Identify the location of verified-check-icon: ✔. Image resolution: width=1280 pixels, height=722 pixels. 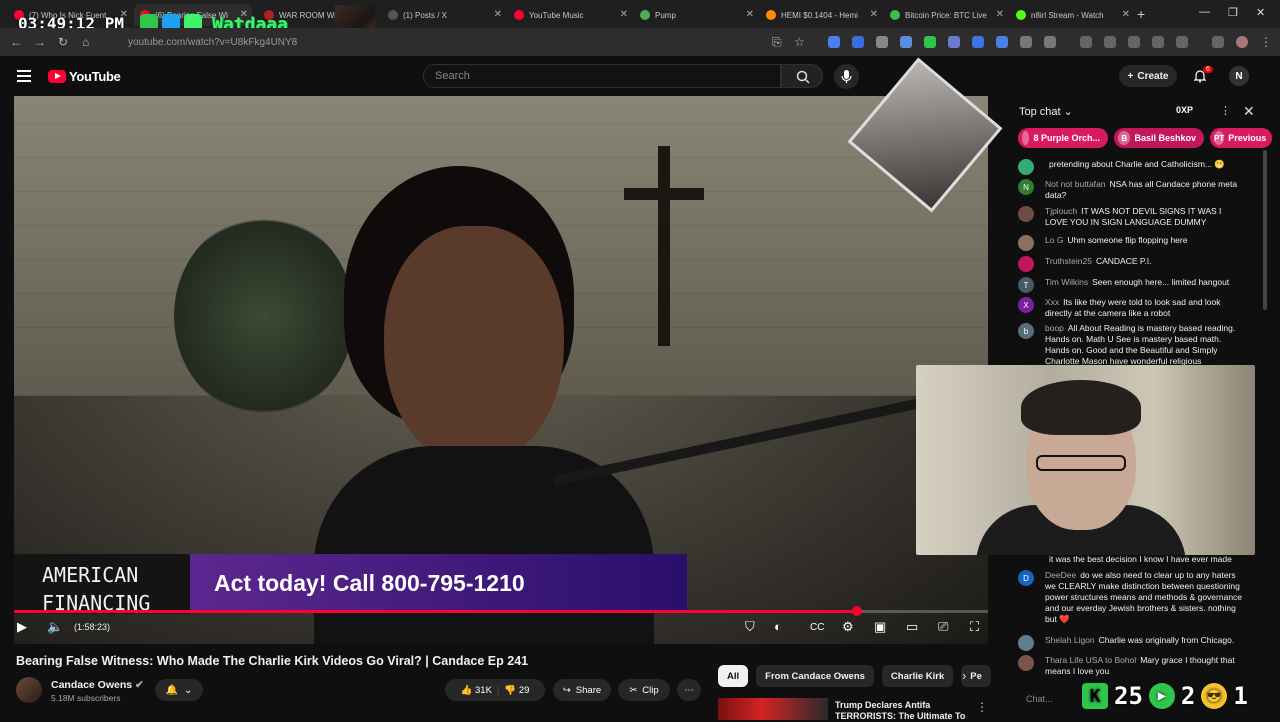
(139, 685).